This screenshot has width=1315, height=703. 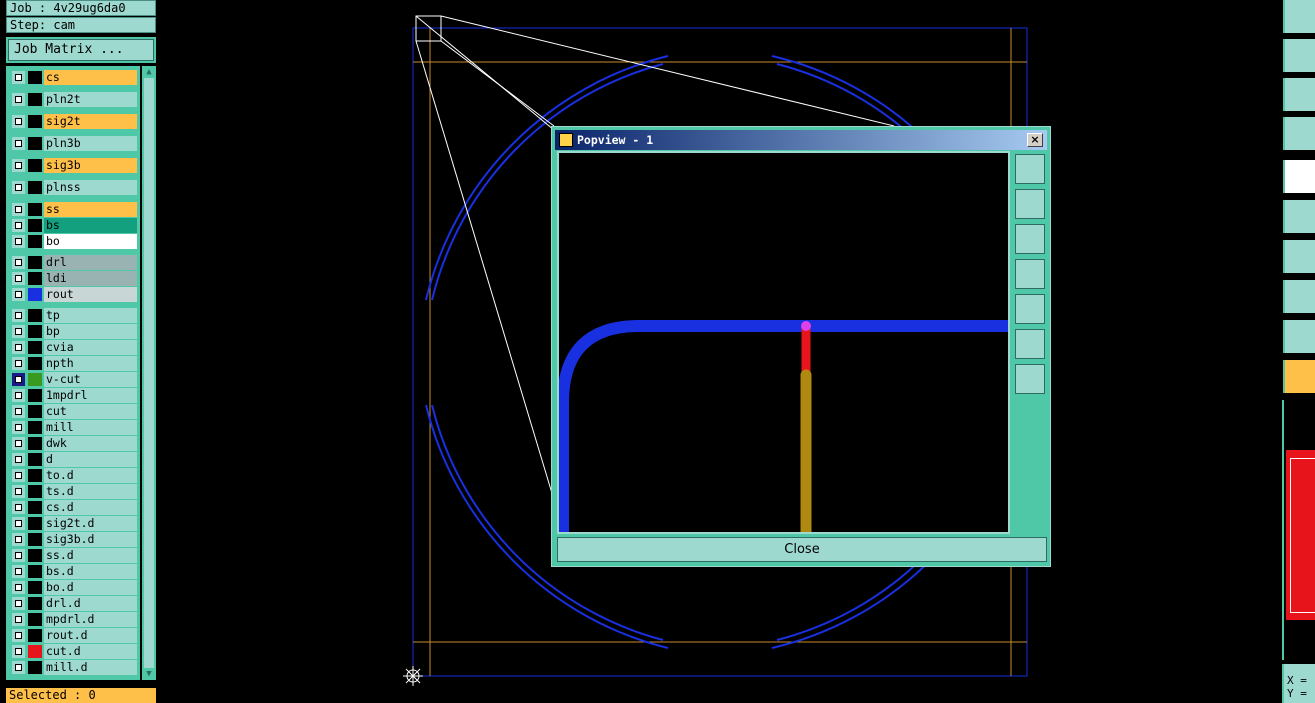 What do you see at coordinates (90, 241) in the screenshot?
I see `layer-name: bo` at bounding box center [90, 241].